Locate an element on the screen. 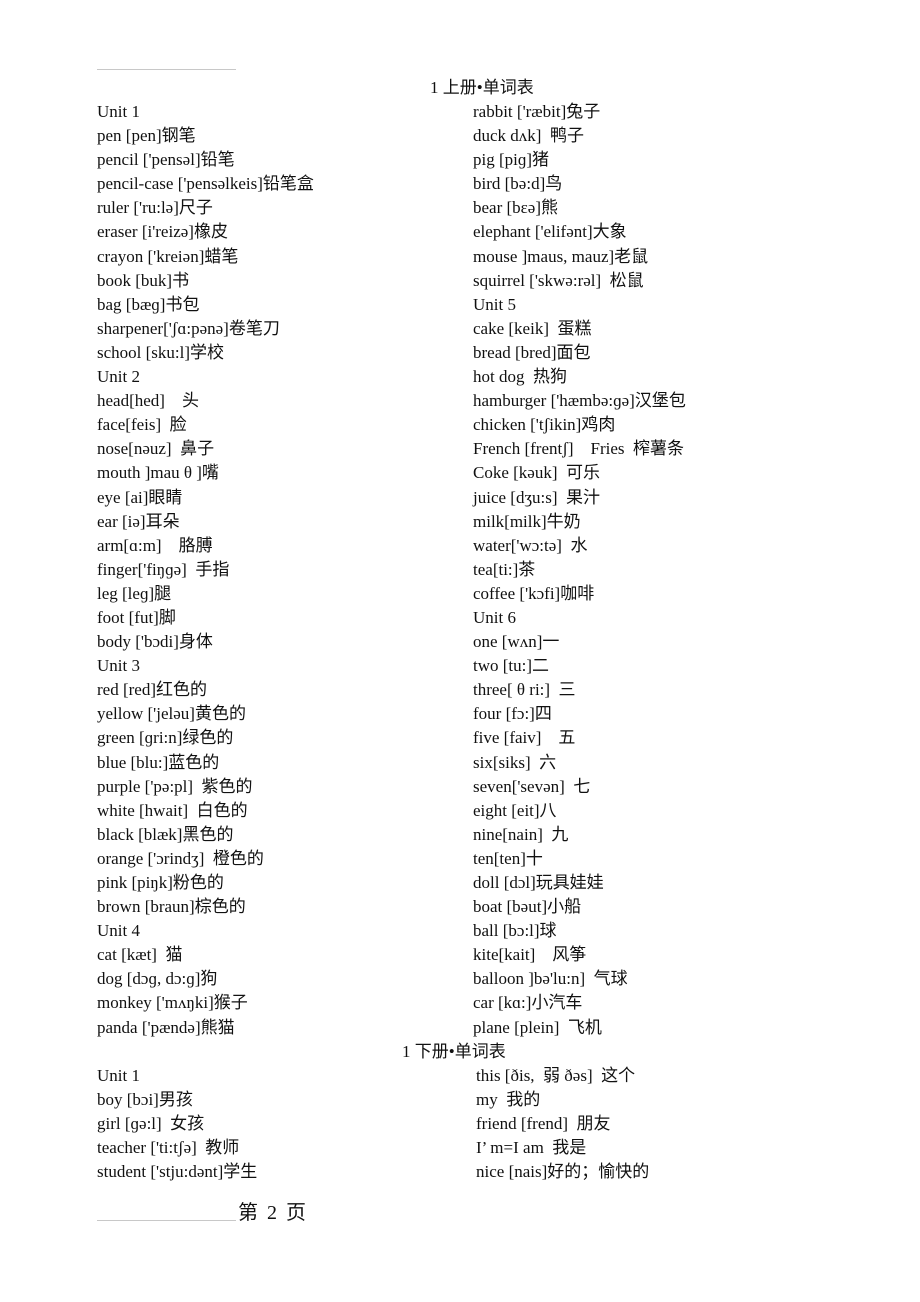 The width and height of the screenshot is (920, 1302). vocab-entry: bear [bɛə]熊 is located at coordinates (516, 208).